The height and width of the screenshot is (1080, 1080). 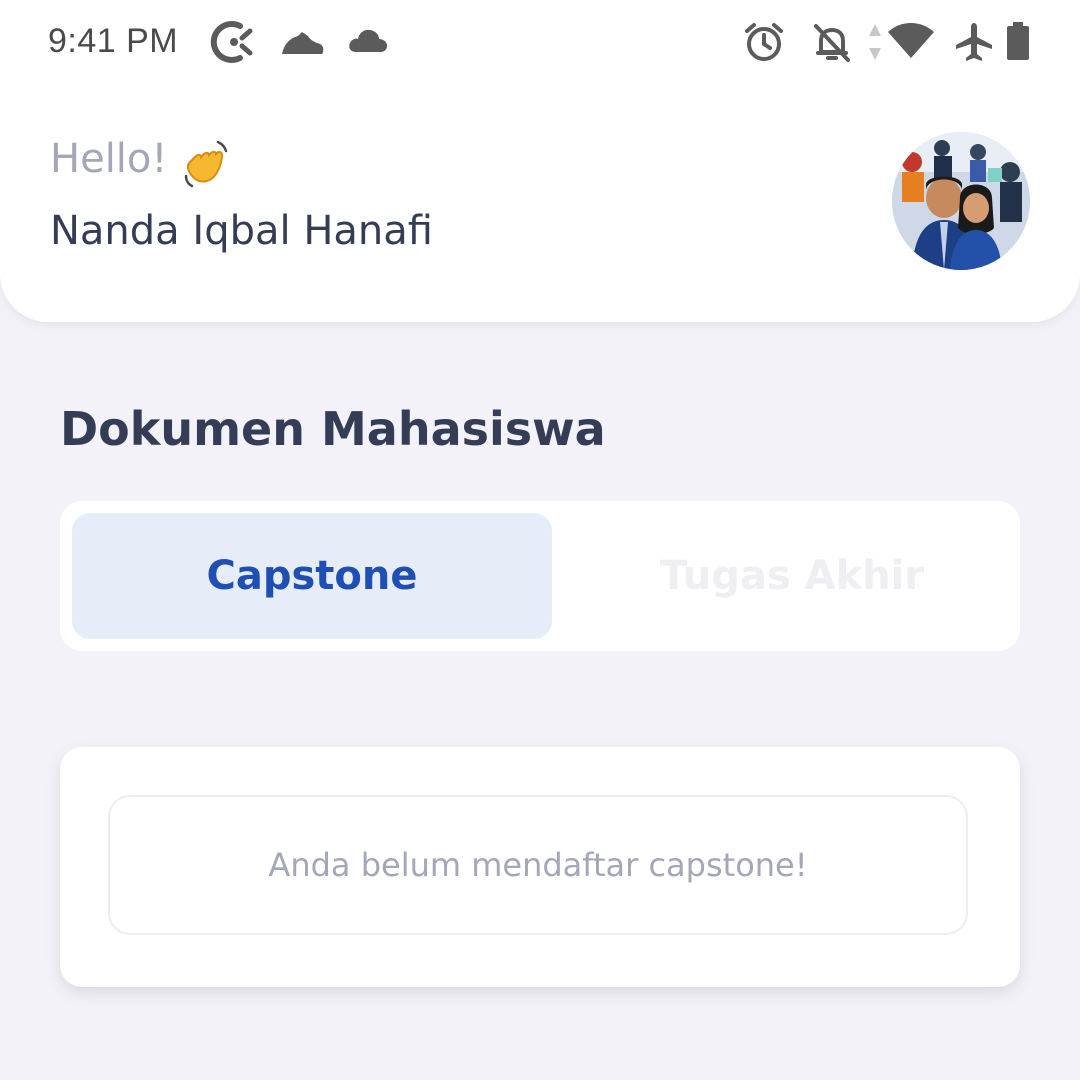 What do you see at coordinates (333, 429) in the screenshot?
I see `section-title: Dokumen Mahasiswa` at bounding box center [333, 429].